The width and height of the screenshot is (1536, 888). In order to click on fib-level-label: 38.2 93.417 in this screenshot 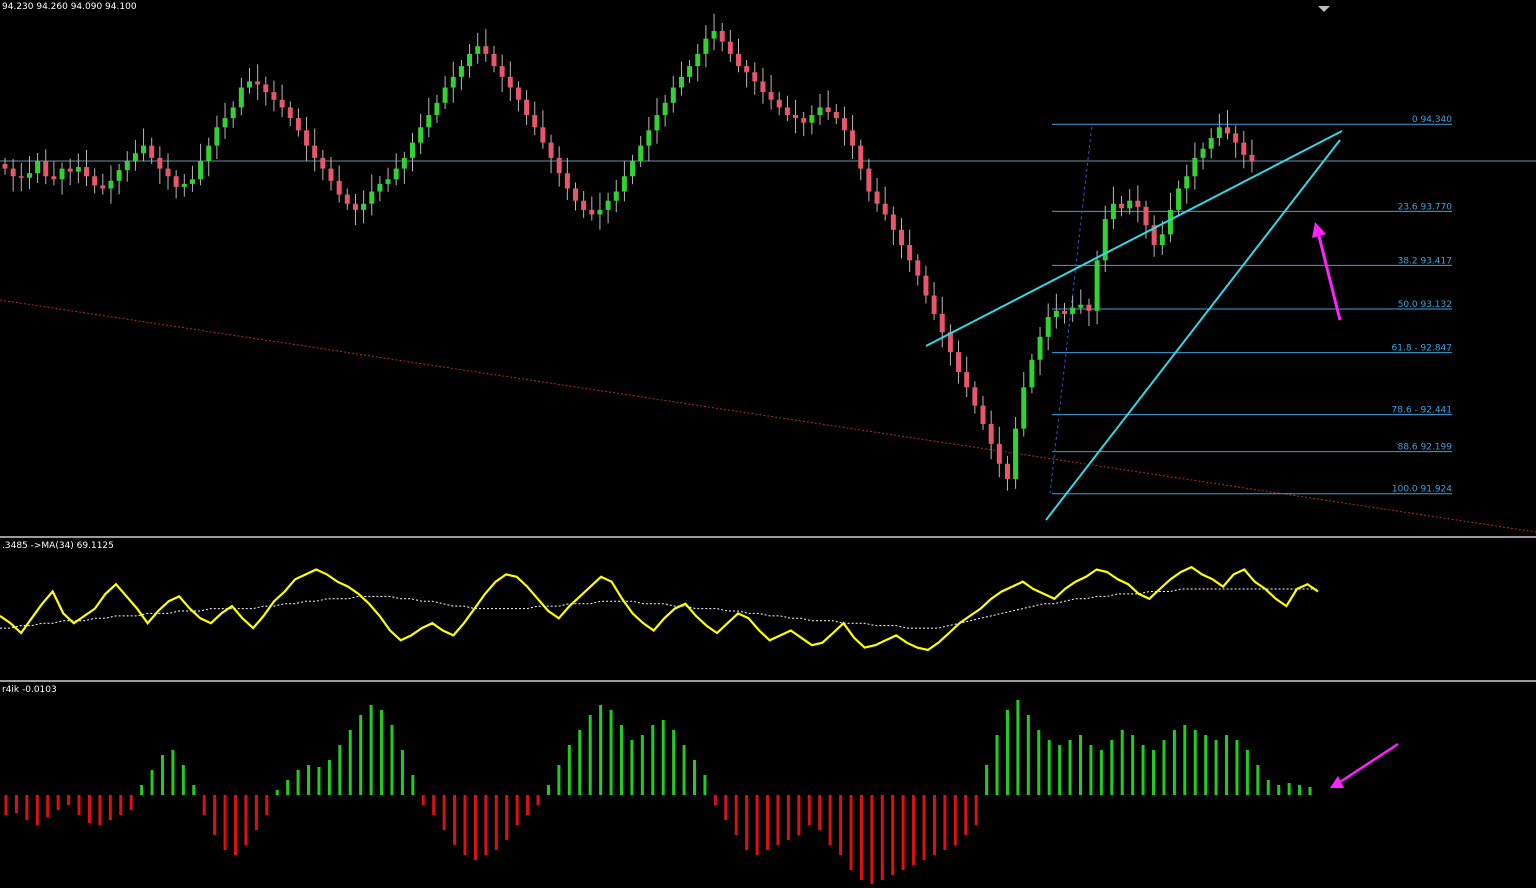, I will do `click(1425, 261)`.